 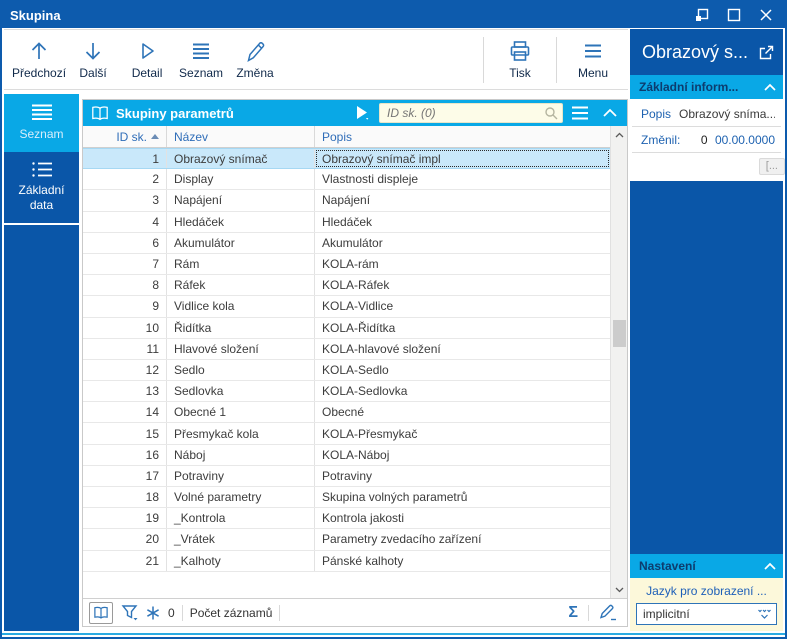 I want to click on filter-icon, so click(x=130, y=613).